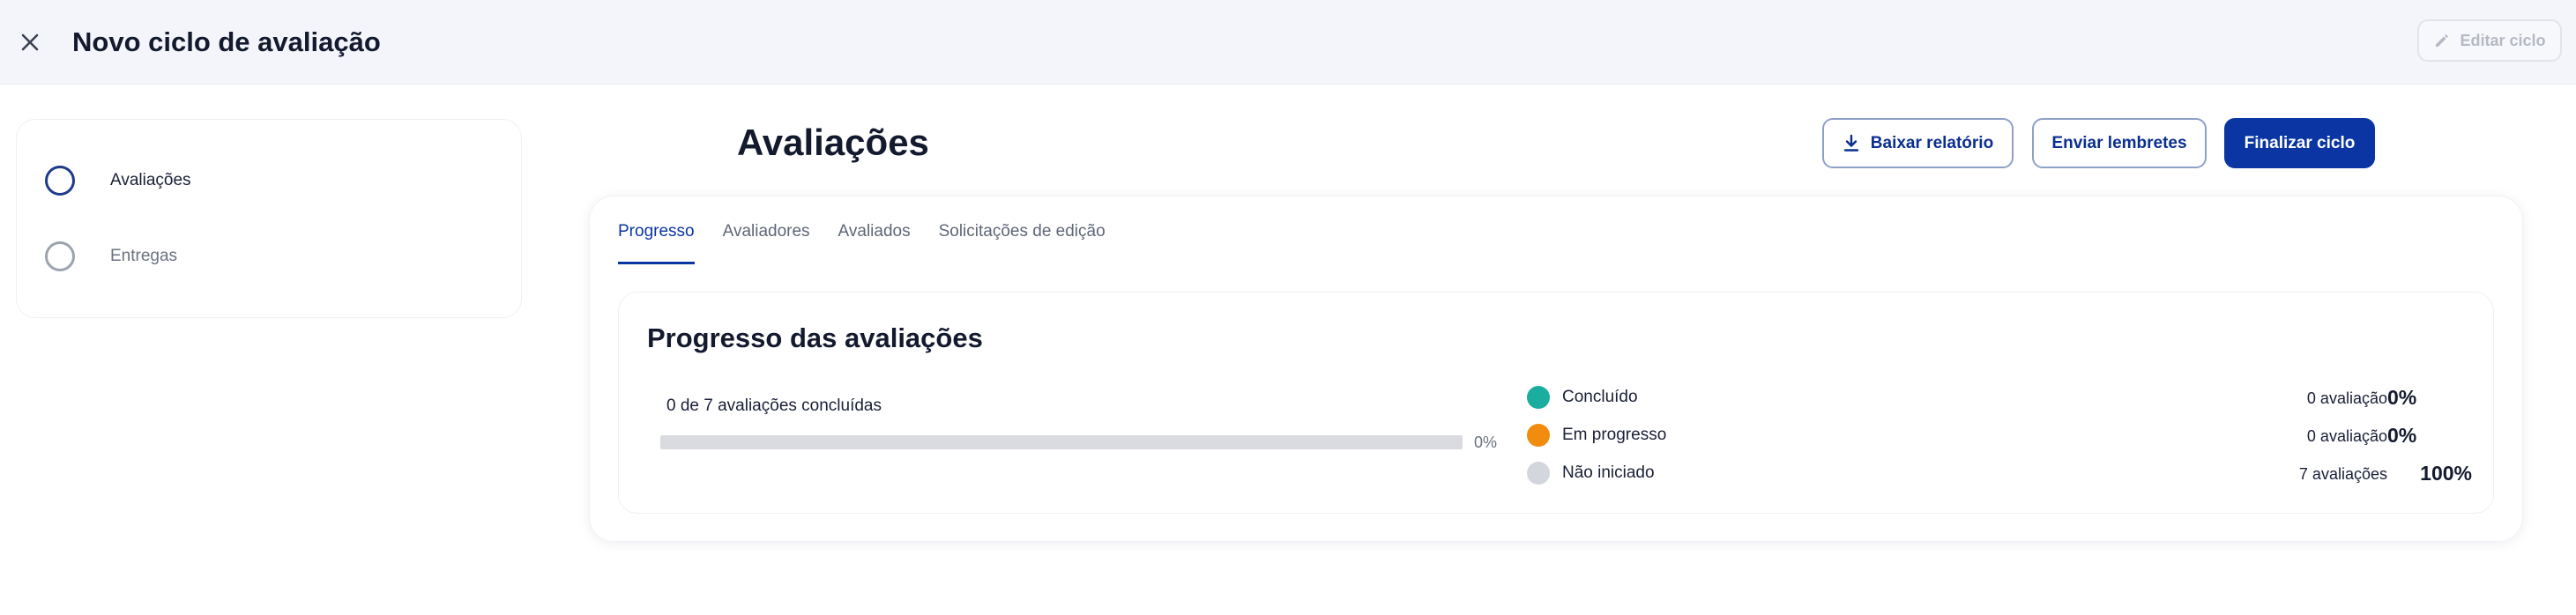 This screenshot has width=2576, height=615. I want to click on progress-percent: 0%, so click(1486, 442).